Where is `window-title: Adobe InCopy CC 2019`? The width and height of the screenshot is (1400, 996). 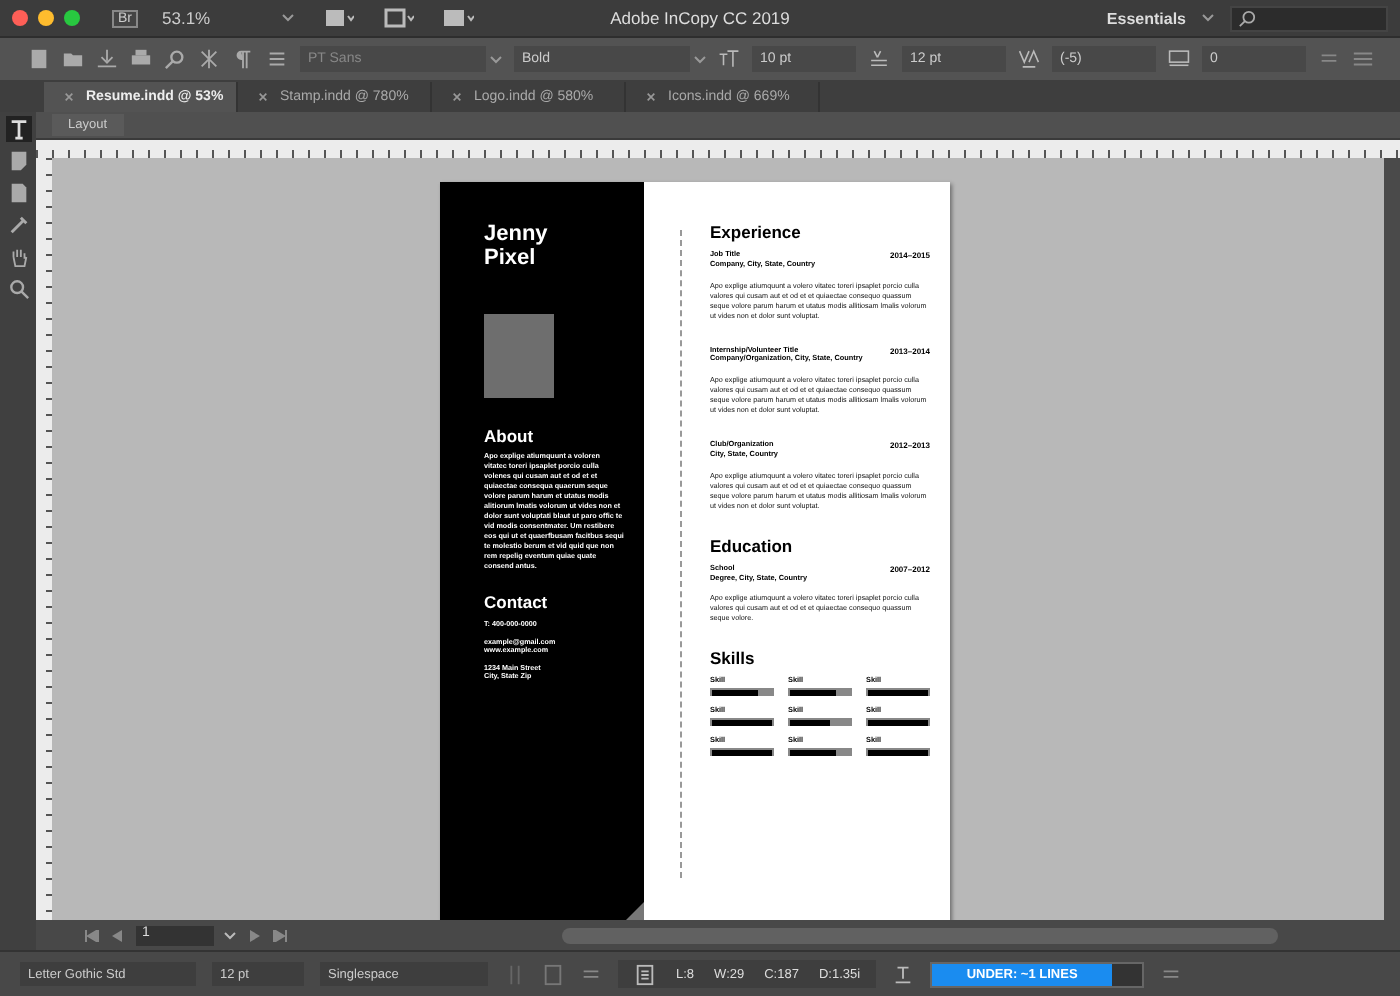 window-title: Adobe InCopy CC 2019 is located at coordinates (700, 18).